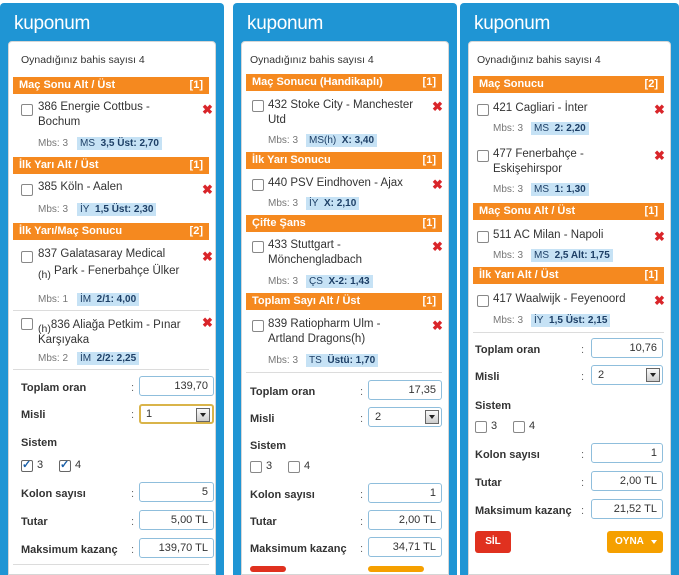  Describe the element at coordinates (113, 254) in the screenshot. I see `bet-teams: Galatasaray Medical` at that location.